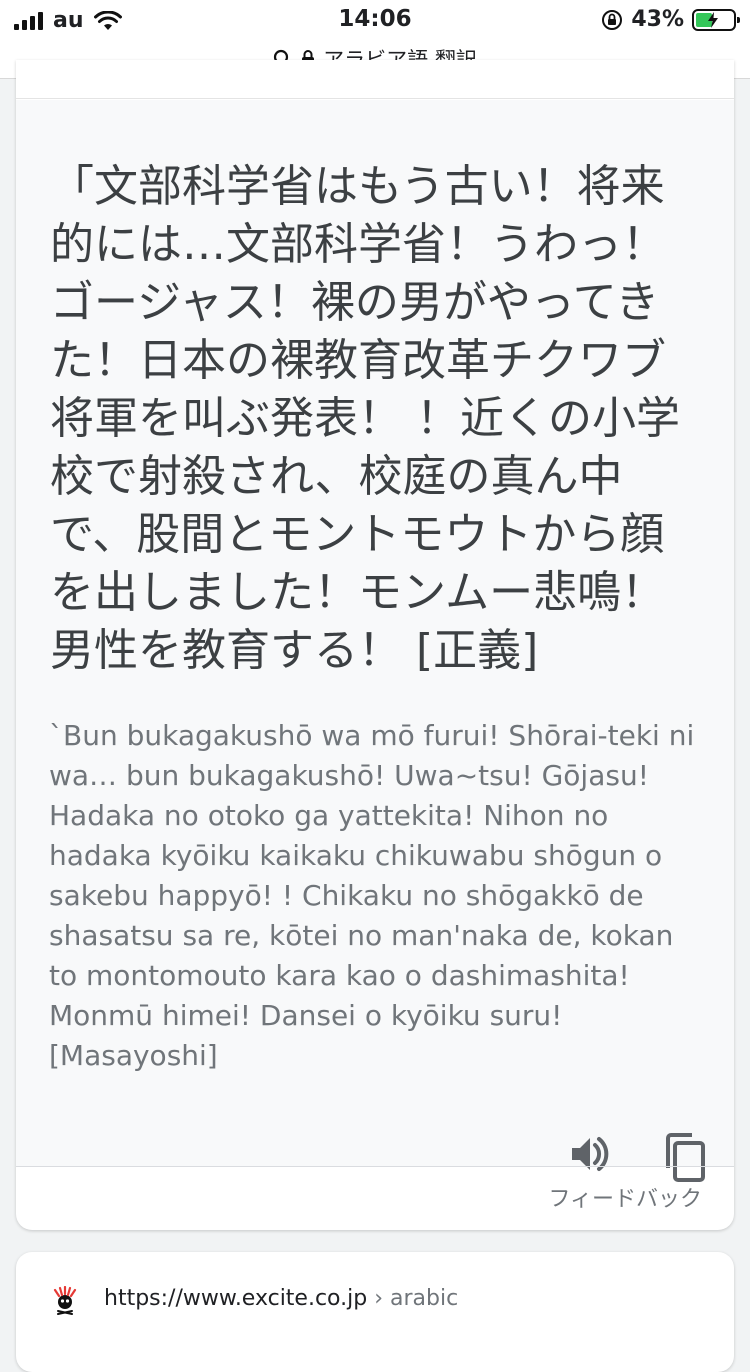  What do you see at coordinates (375, 1166) in the screenshot?
I see `feedback-divider` at bounding box center [375, 1166].